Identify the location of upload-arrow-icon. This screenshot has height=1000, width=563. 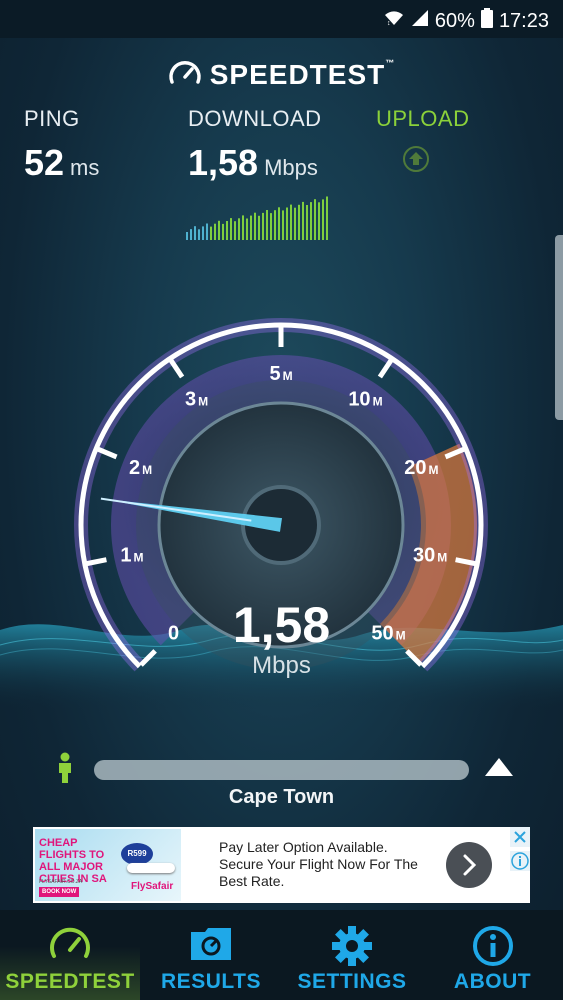
(416, 159).